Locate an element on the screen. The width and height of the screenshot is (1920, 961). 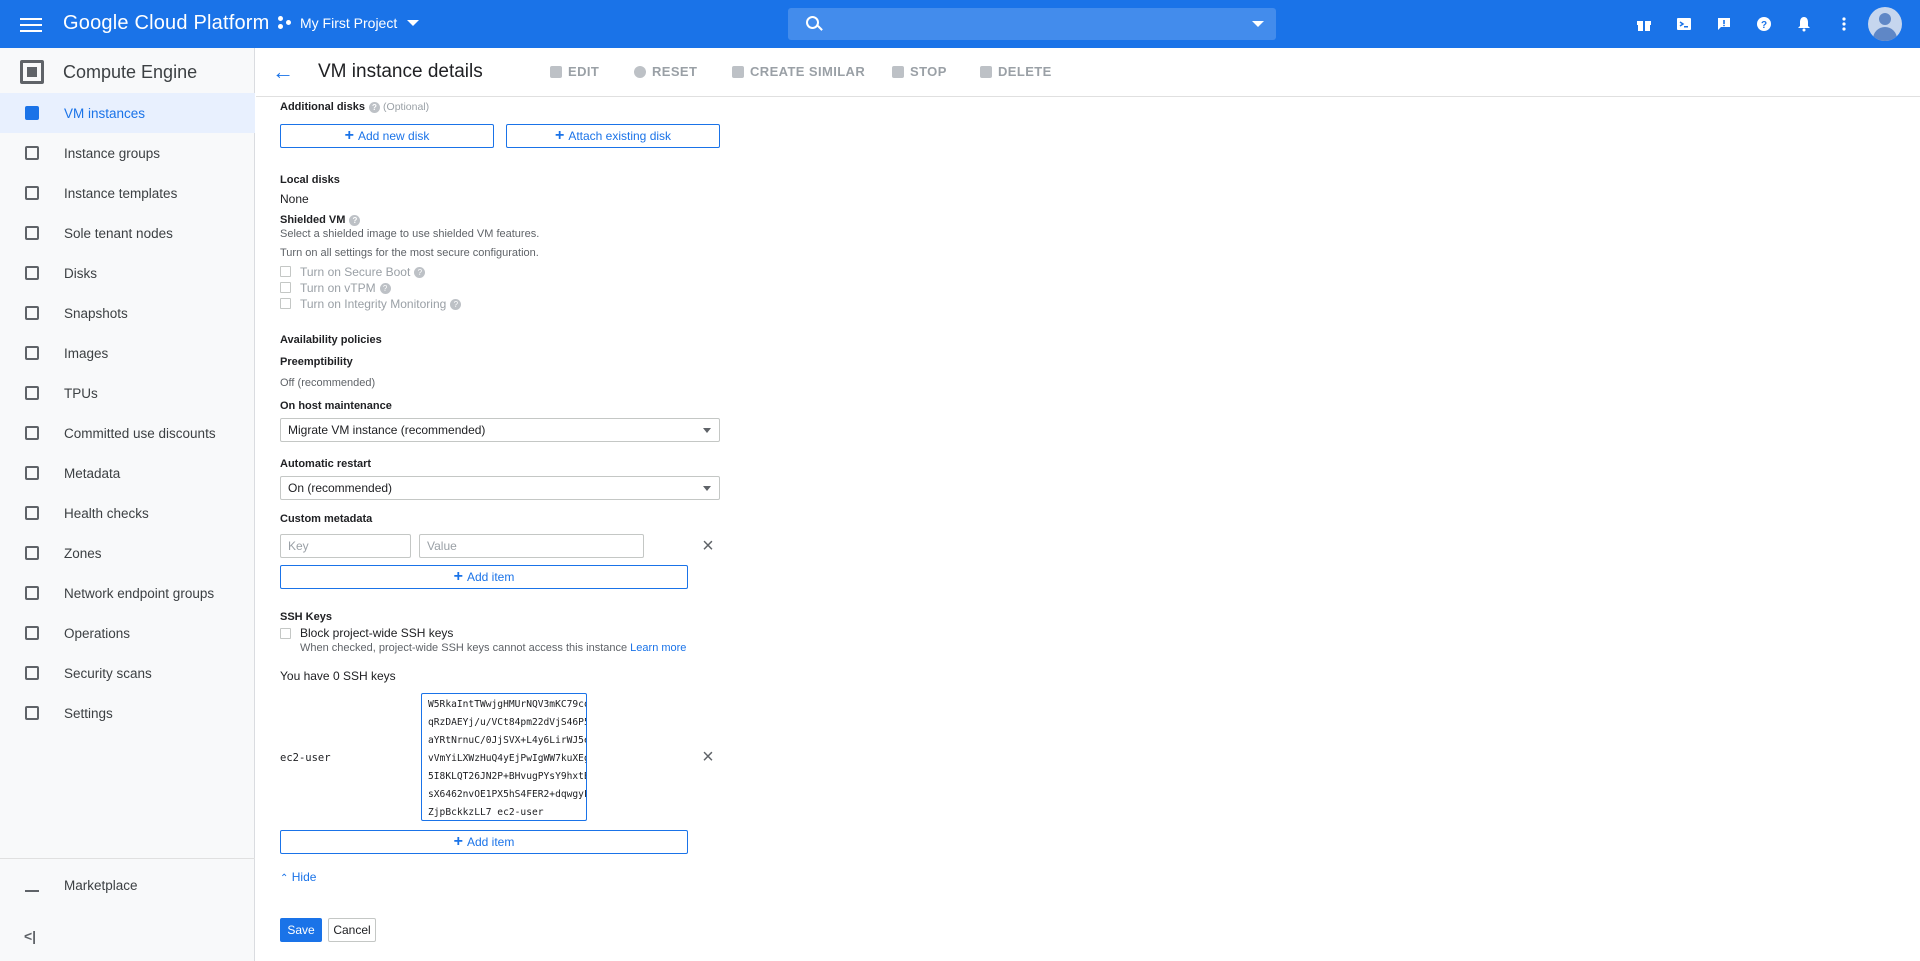
metadata-icon is located at coordinates (32, 473).